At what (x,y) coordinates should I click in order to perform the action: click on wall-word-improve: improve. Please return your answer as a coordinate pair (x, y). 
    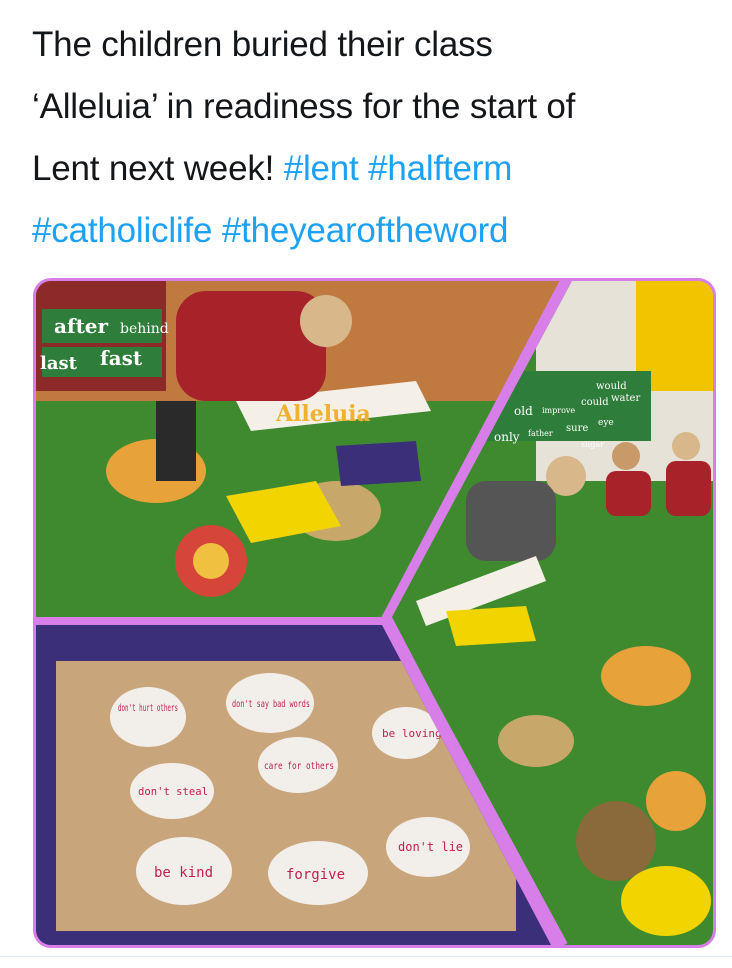
    Looking at the image, I should click on (558, 410).